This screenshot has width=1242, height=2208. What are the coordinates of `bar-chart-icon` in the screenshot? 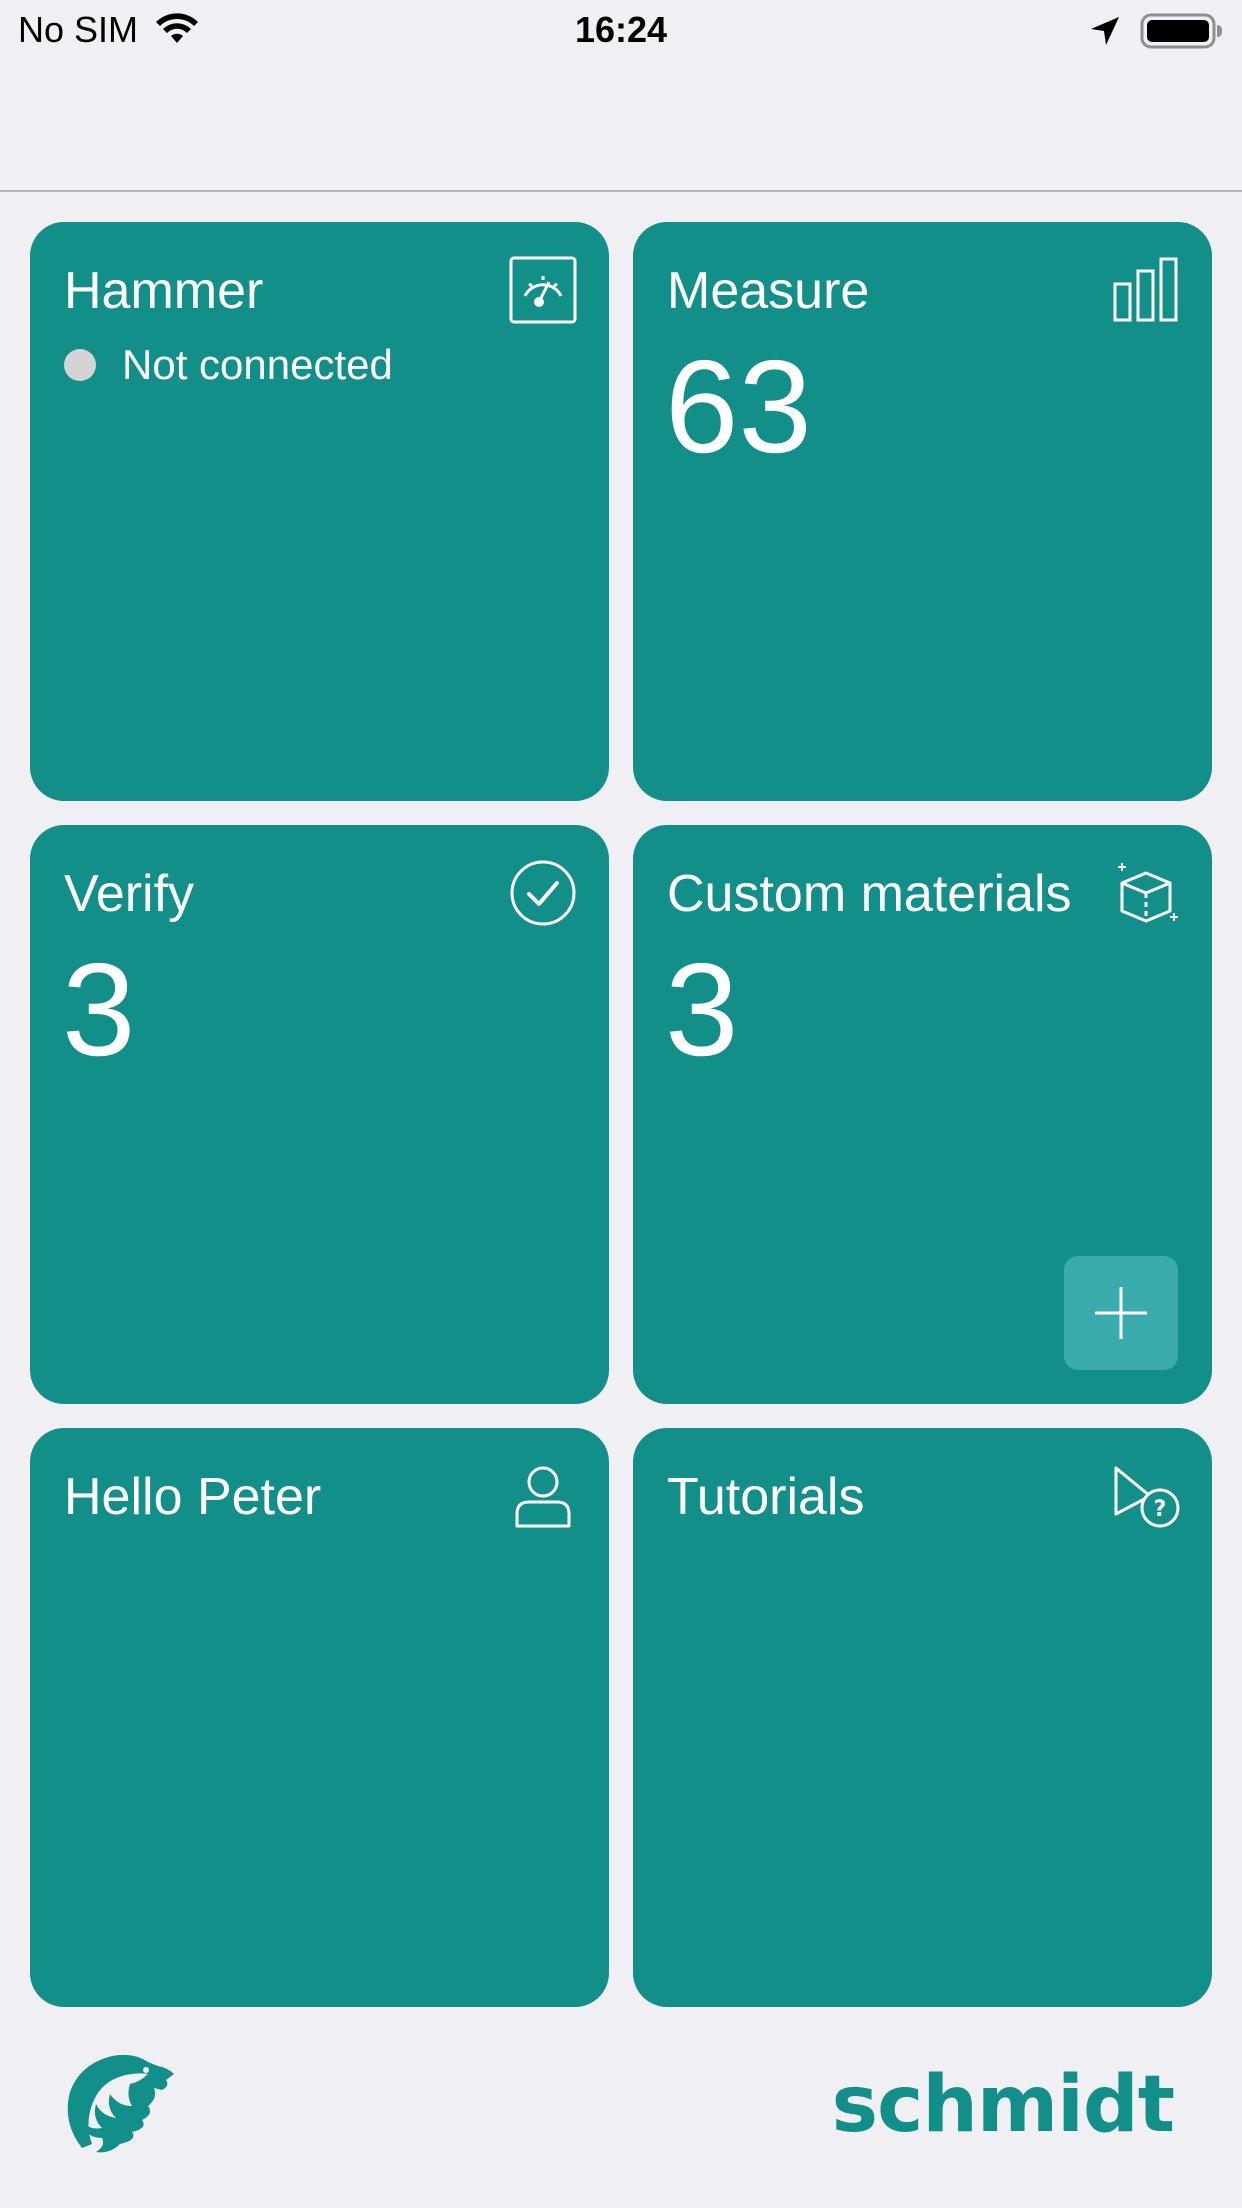 It's located at (1145, 289).